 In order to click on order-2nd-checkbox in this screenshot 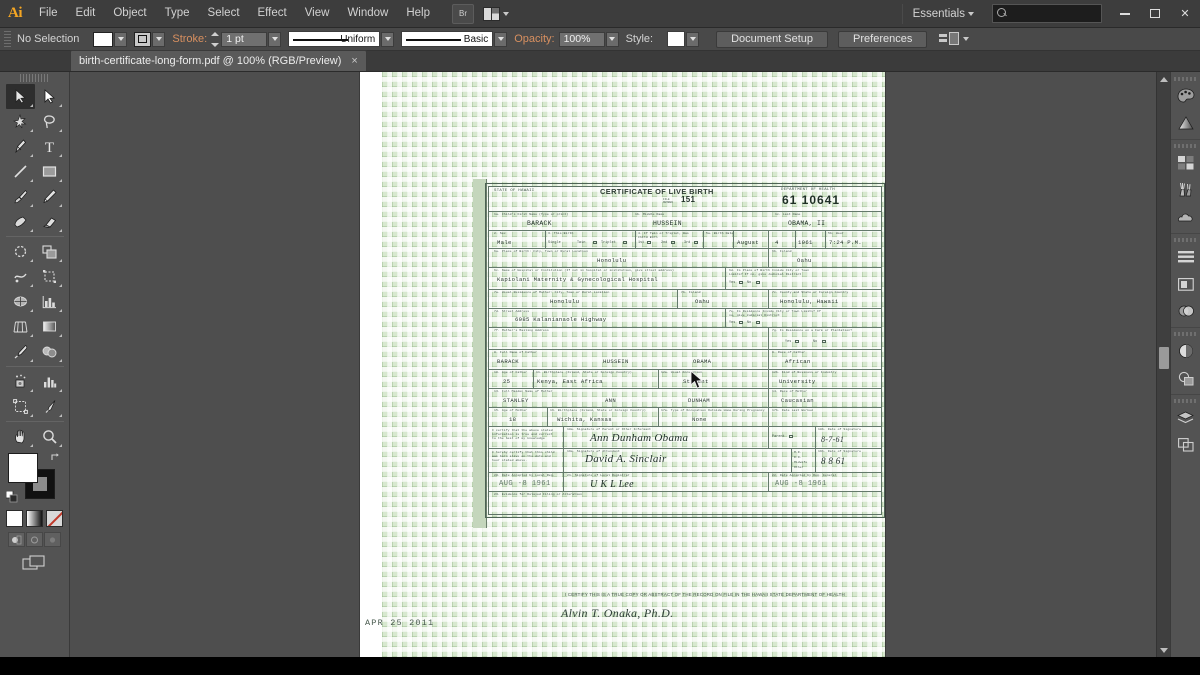, I will do `click(673, 242)`.